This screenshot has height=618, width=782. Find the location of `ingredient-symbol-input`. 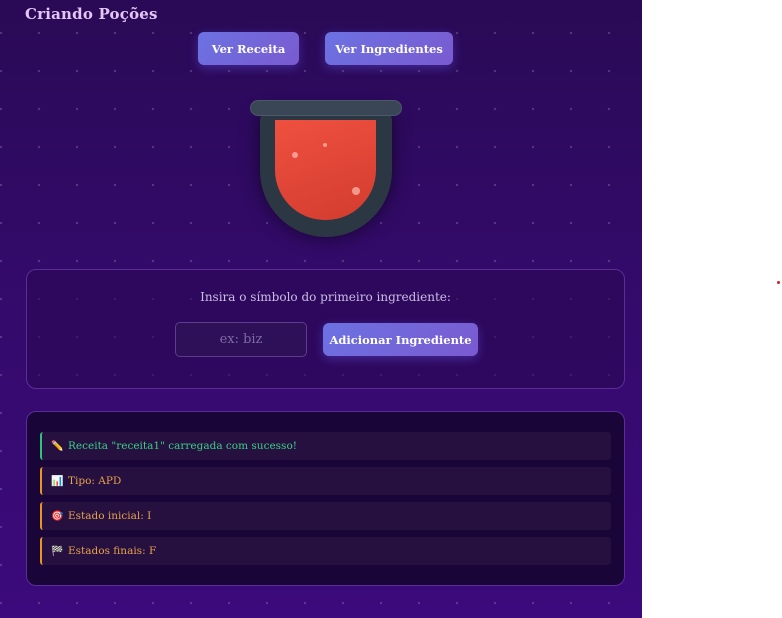

ingredient-symbol-input is located at coordinates (241, 339).